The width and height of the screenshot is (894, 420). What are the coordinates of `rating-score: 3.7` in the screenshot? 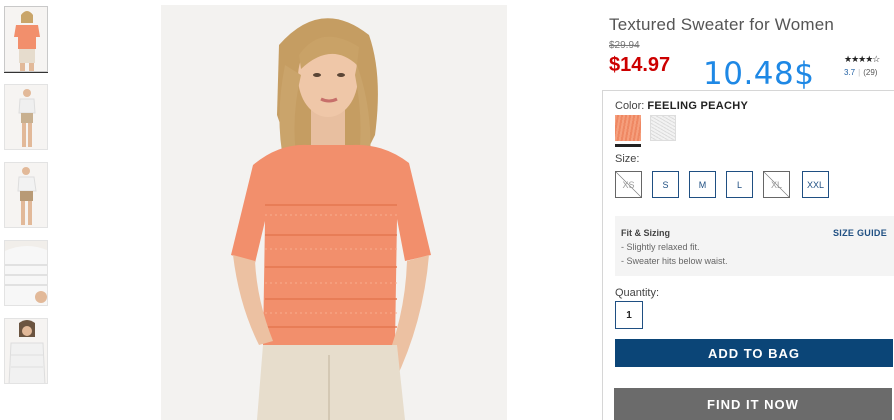 It's located at (849, 72).